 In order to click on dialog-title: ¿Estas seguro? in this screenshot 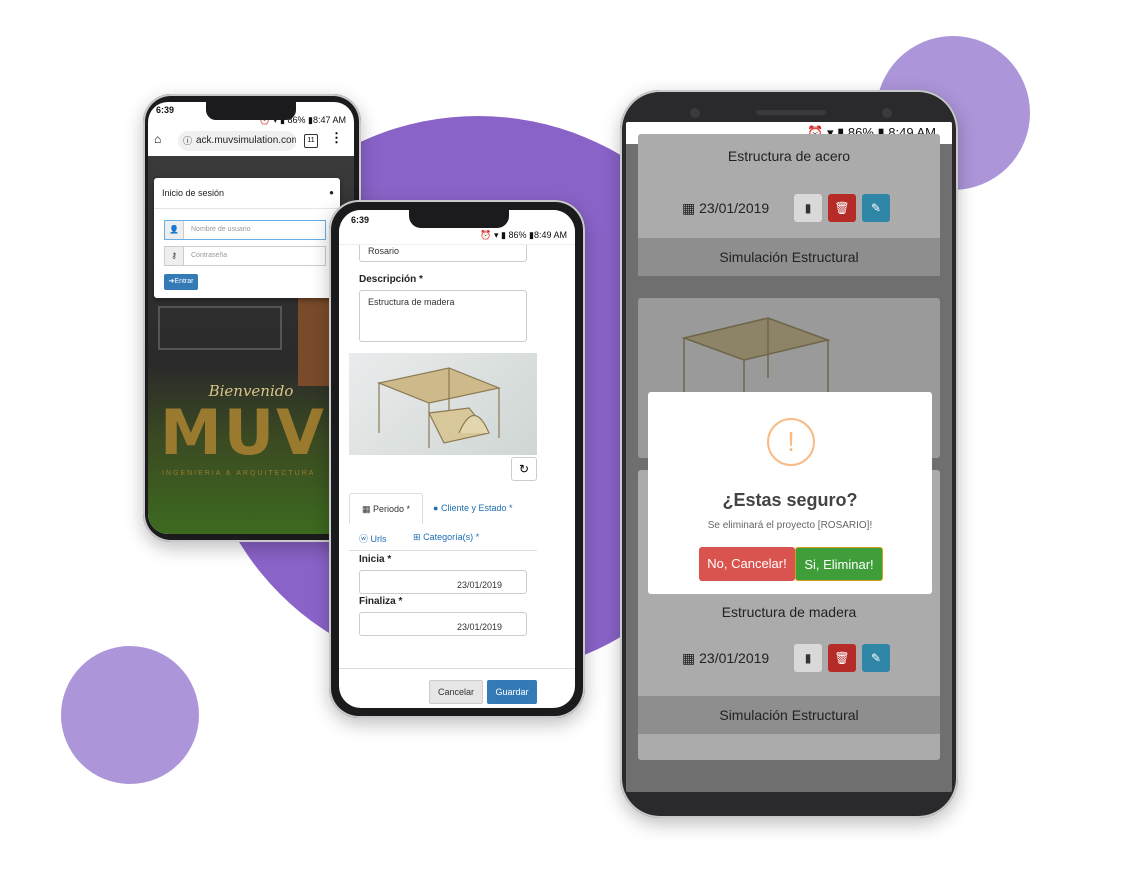, I will do `click(790, 500)`.